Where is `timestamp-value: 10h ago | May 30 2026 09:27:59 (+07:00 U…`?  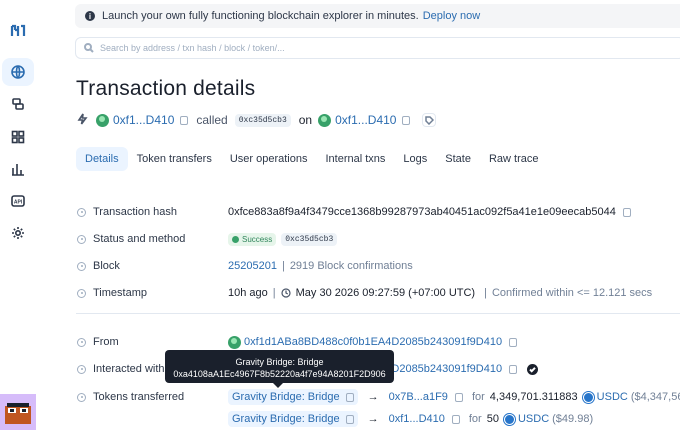 timestamp-value: 10h ago | May 30 2026 09:27:59 (+07:00 U… is located at coordinates (440, 293).